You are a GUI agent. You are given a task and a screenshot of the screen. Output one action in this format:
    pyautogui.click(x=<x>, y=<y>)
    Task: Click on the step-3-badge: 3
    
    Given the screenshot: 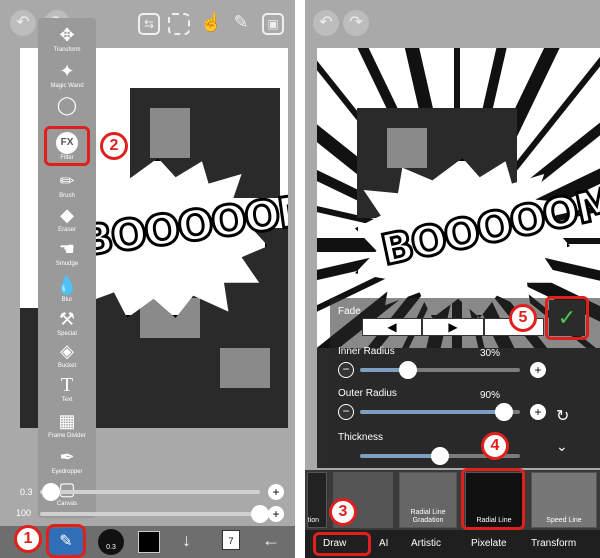 What is the action you would take?
    pyautogui.click(x=343, y=512)
    